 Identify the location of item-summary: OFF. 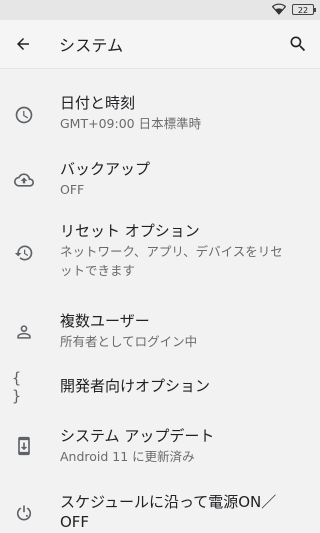
(72, 189).